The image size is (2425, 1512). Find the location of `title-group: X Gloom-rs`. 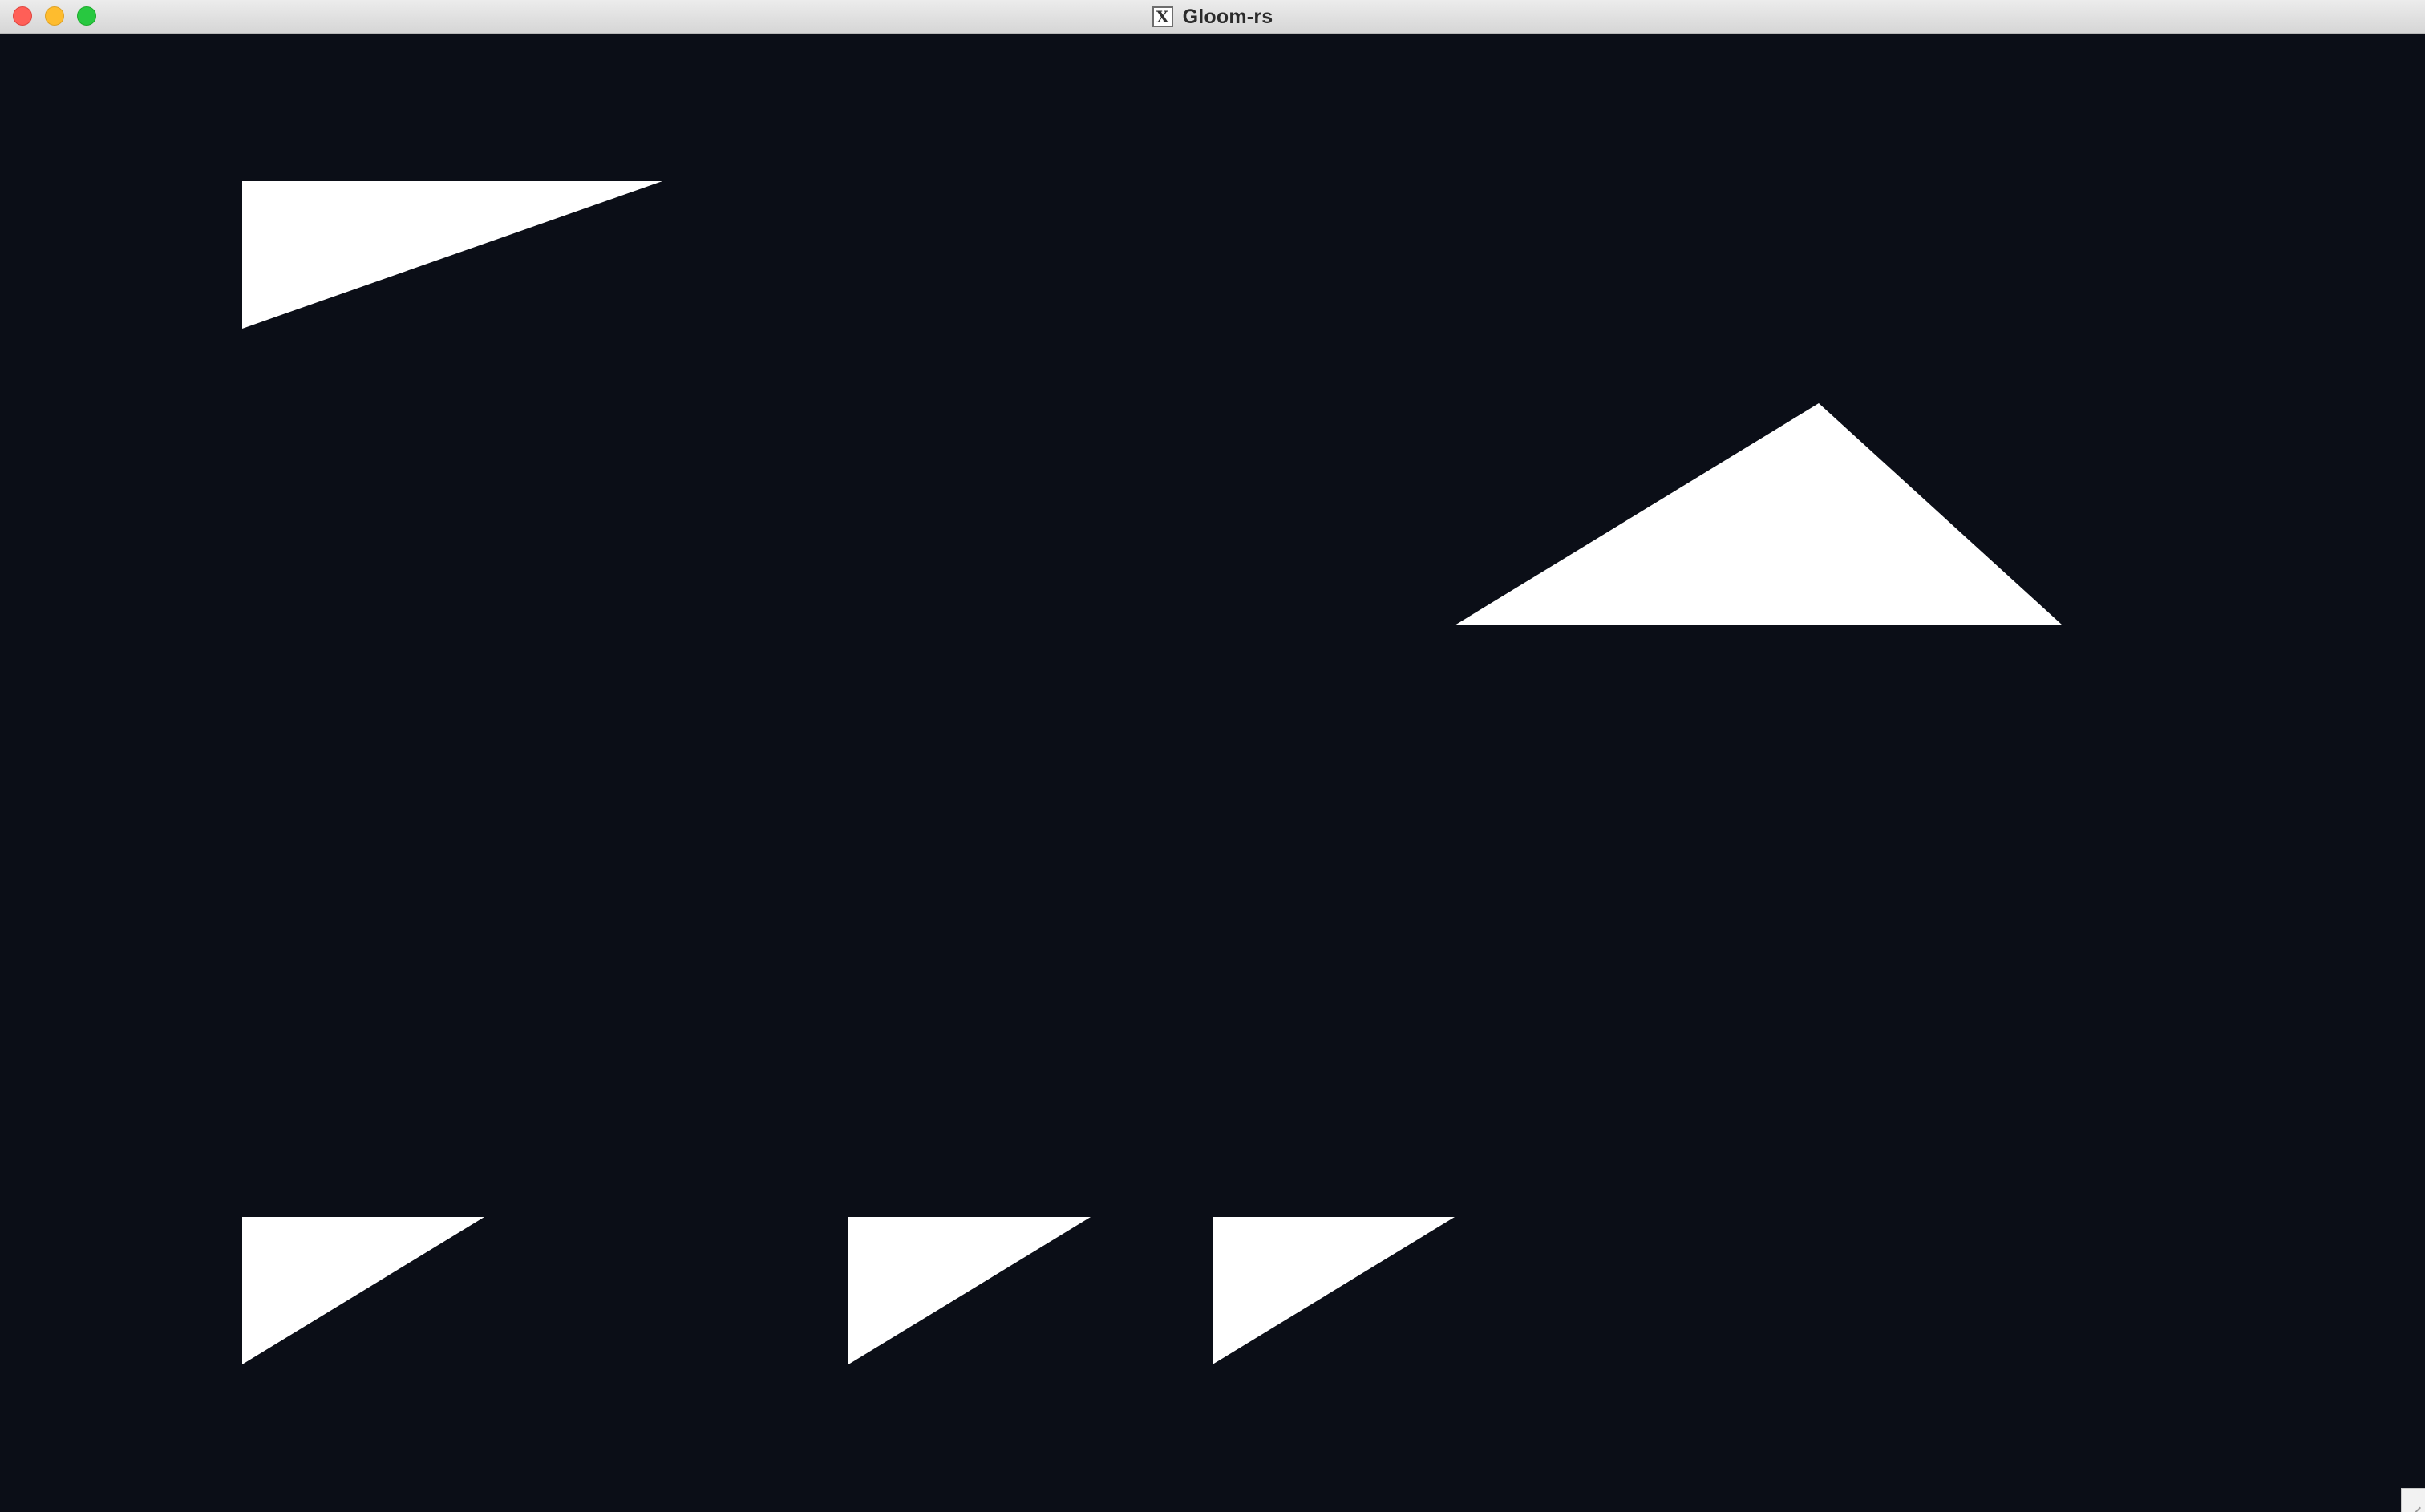

title-group: X Gloom-rs is located at coordinates (1212, 17).